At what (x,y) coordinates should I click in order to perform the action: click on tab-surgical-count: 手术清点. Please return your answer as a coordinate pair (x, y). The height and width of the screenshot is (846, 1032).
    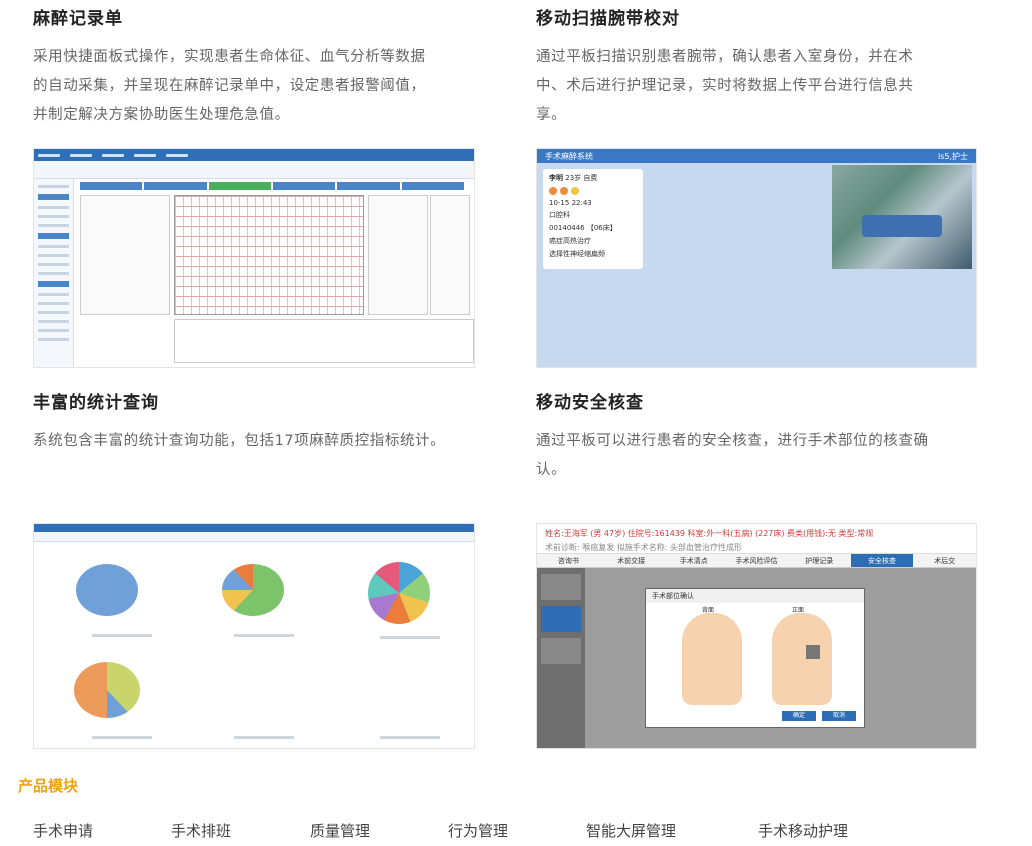
    Looking at the image, I should click on (693, 560).